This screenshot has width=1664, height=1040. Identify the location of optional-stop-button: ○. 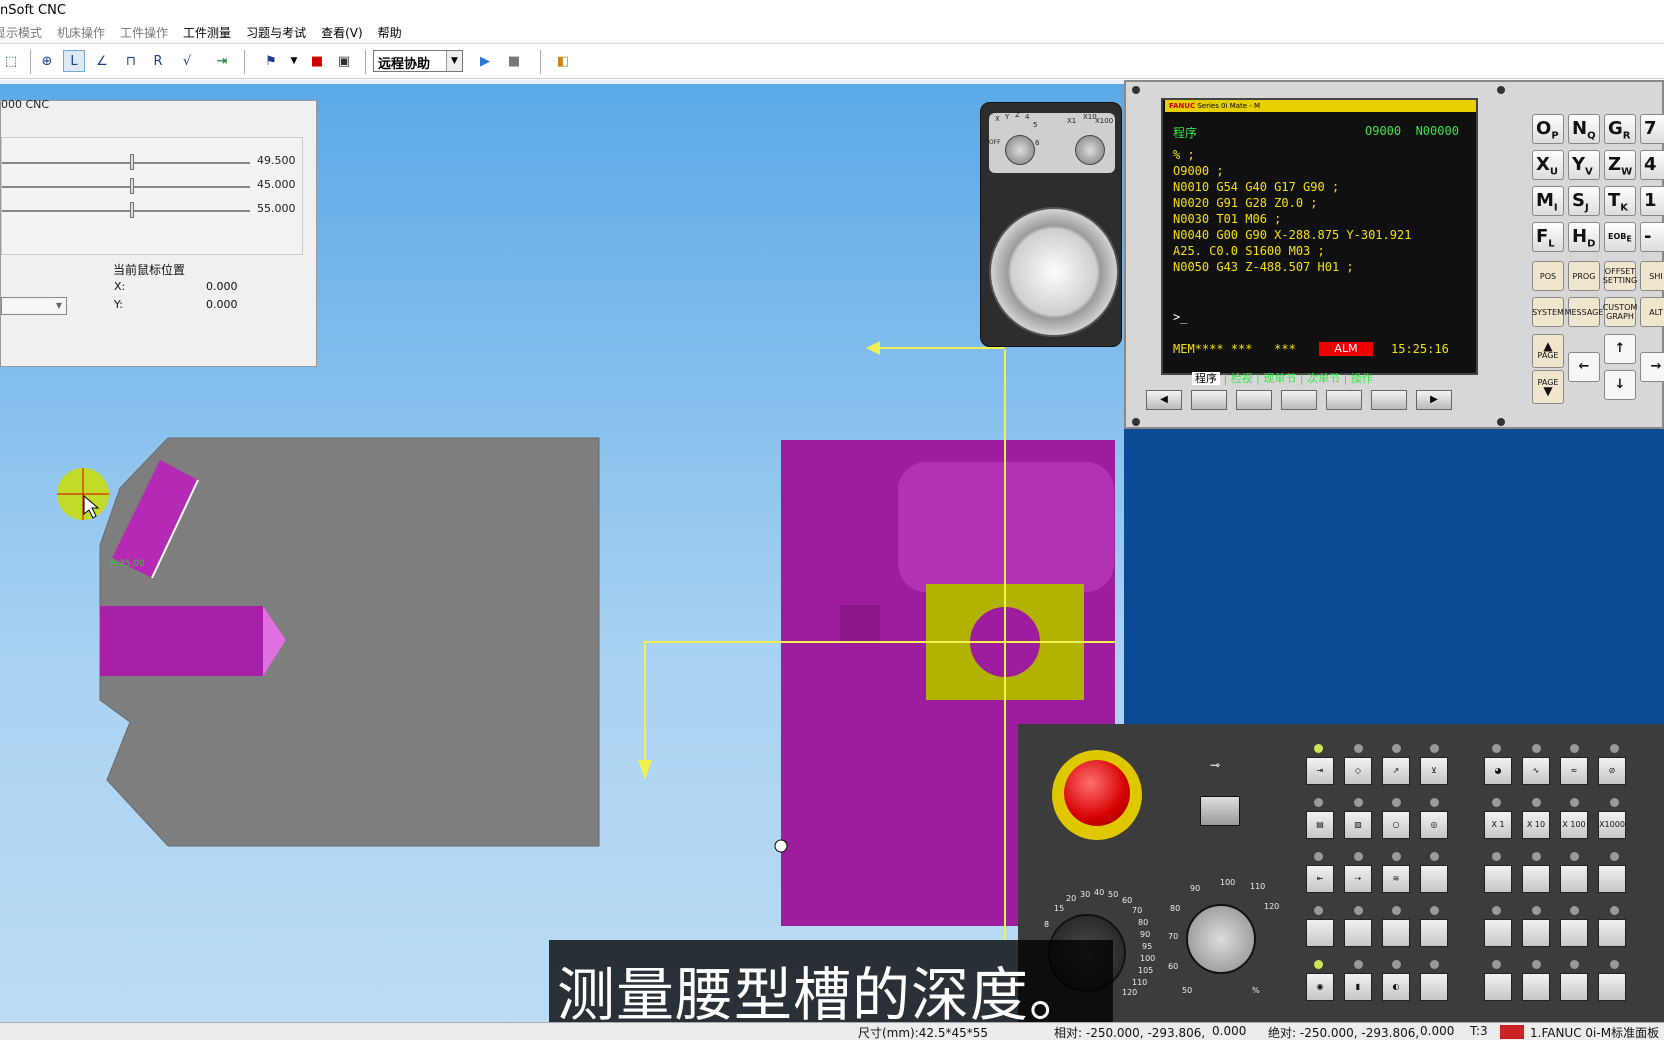
(1396, 825).